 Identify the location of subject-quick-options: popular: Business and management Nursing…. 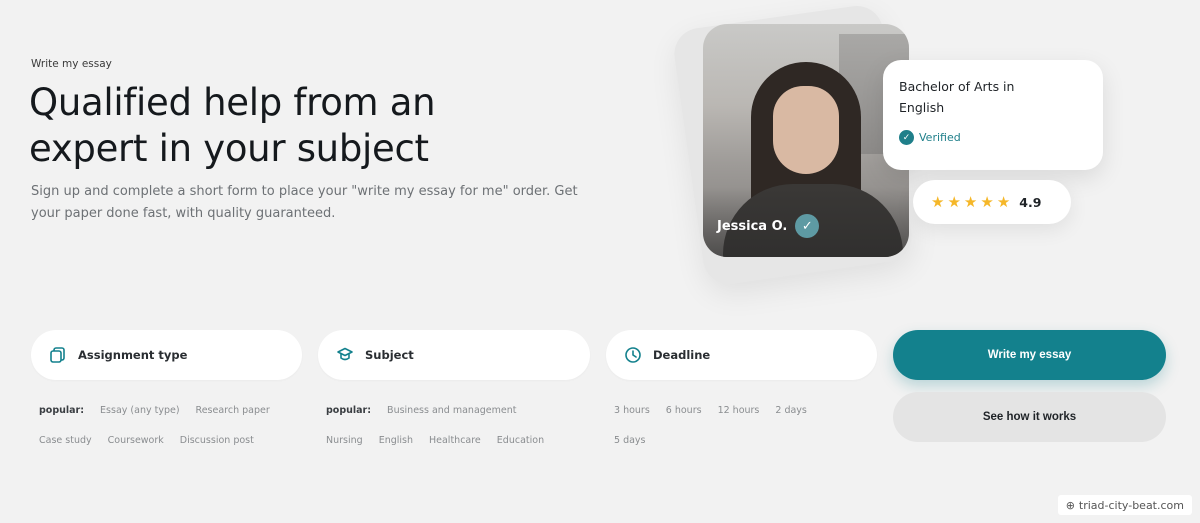
(435, 425).